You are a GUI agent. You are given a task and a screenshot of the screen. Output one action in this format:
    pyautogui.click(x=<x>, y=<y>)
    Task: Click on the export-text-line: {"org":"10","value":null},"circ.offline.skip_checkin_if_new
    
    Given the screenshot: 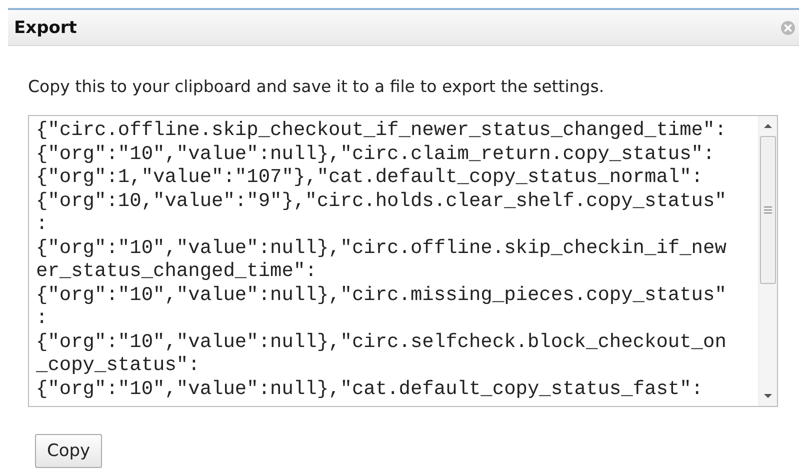 What is the action you would take?
    pyautogui.click(x=382, y=248)
    